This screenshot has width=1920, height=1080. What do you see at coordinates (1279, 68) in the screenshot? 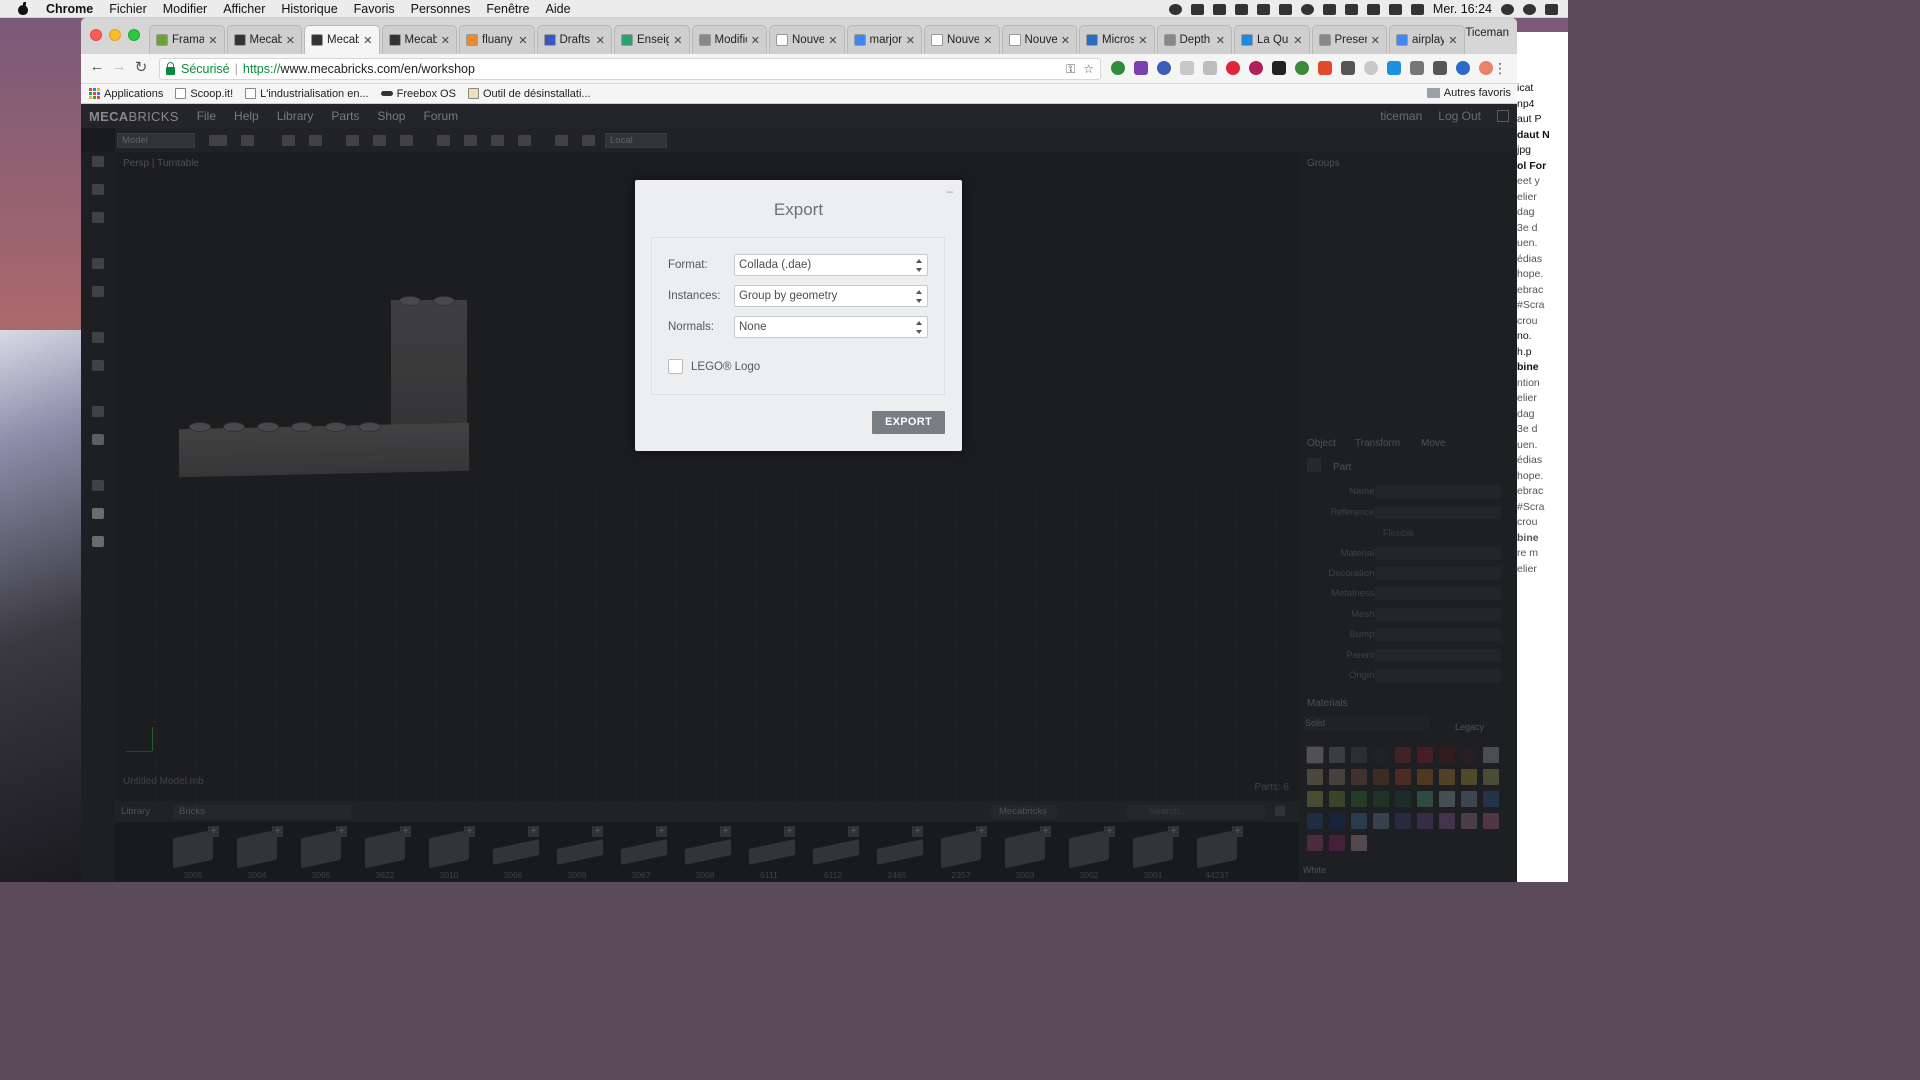
I see `star-extension-icon` at bounding box center [1279, 68].